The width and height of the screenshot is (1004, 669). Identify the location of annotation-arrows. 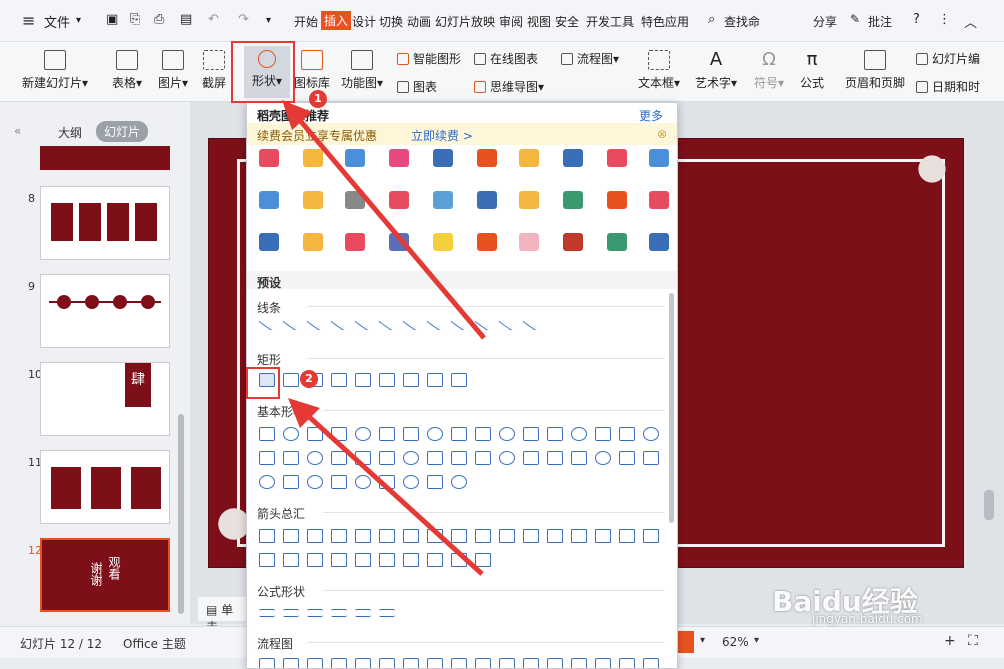
(384, 338).